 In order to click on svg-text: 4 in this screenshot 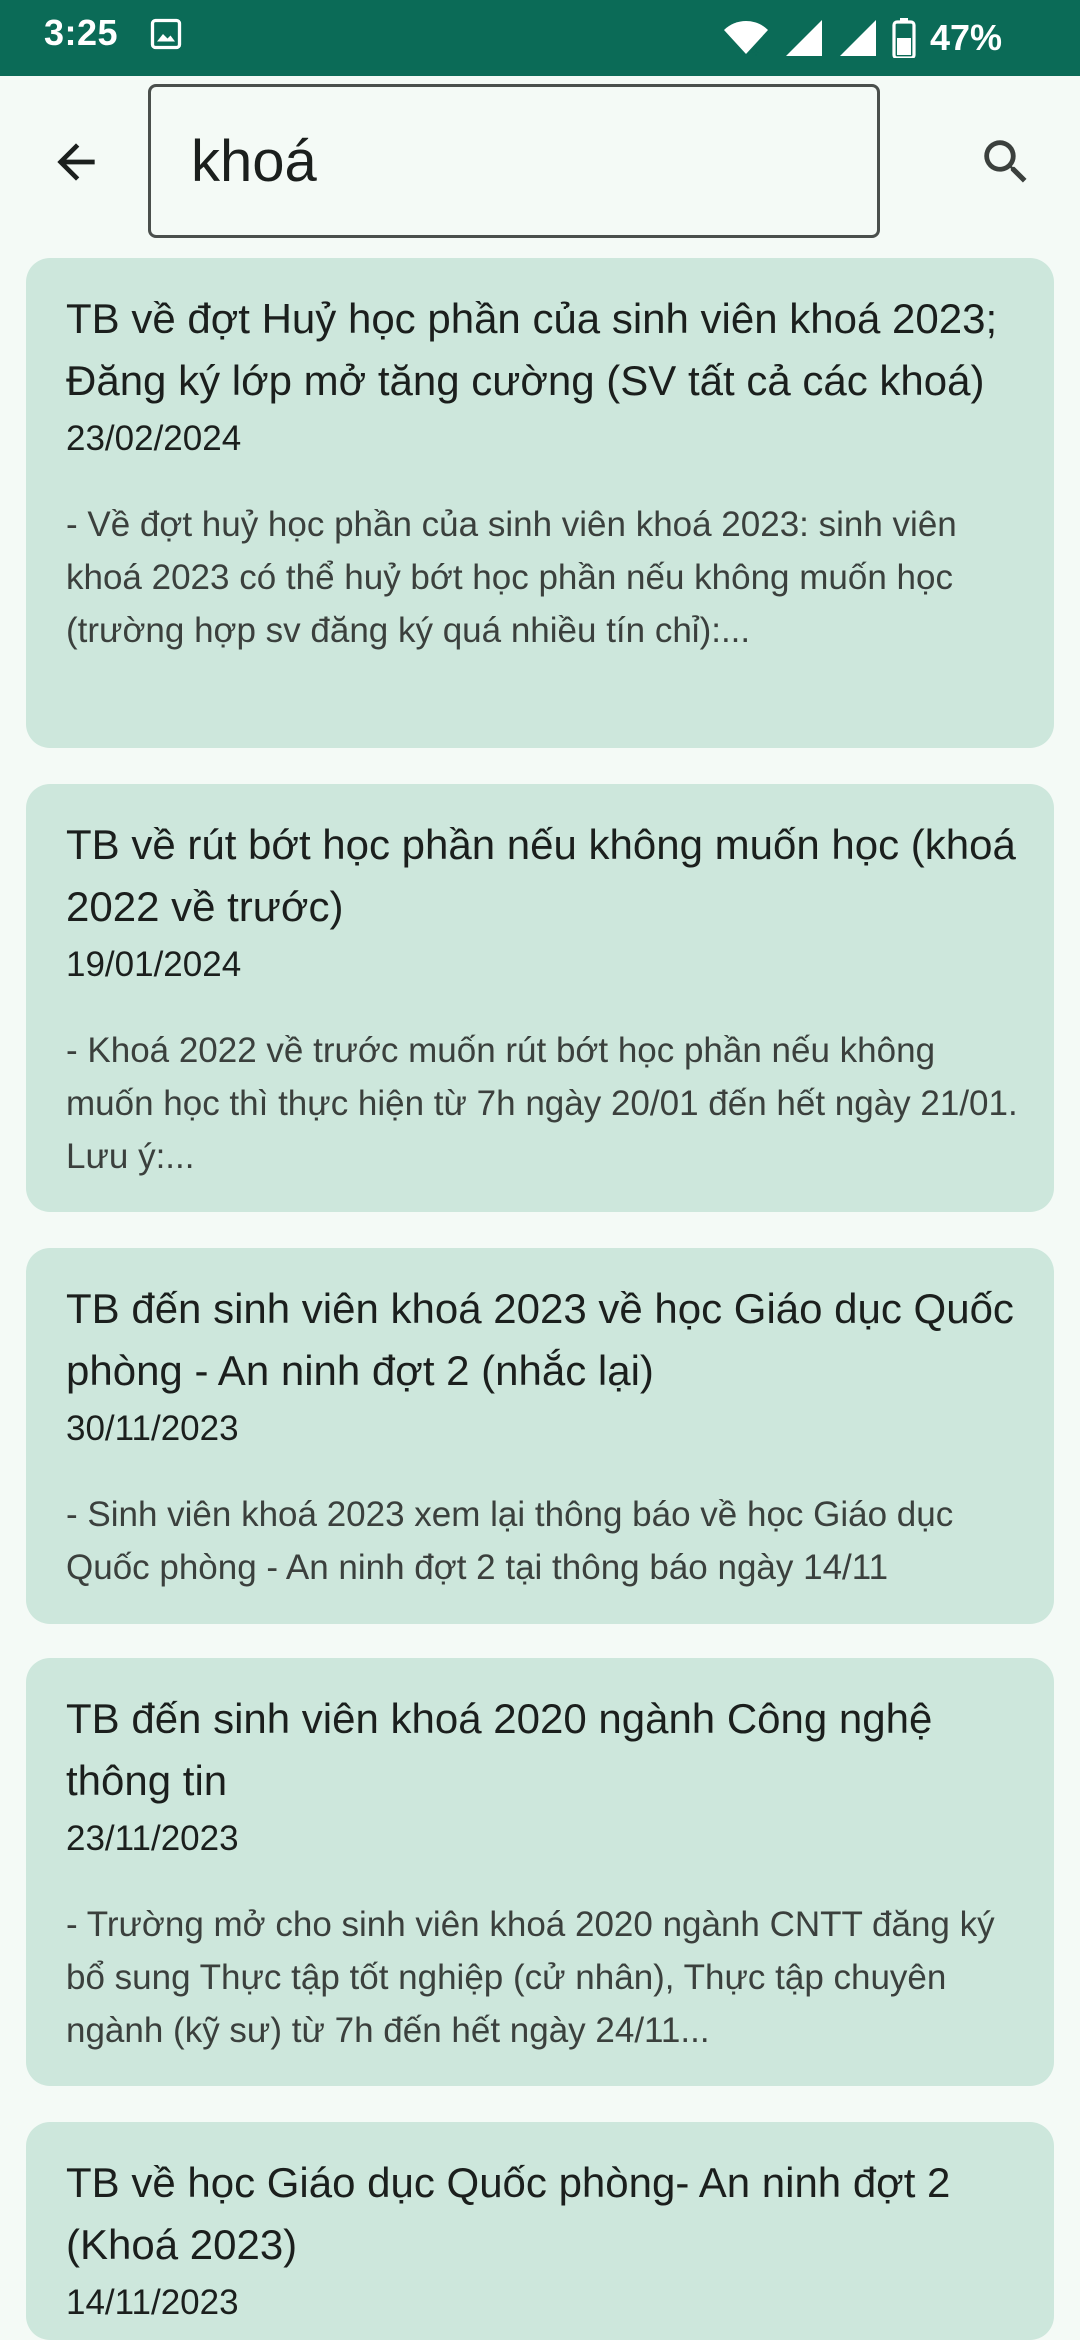, I will do `click(754, 51)`.